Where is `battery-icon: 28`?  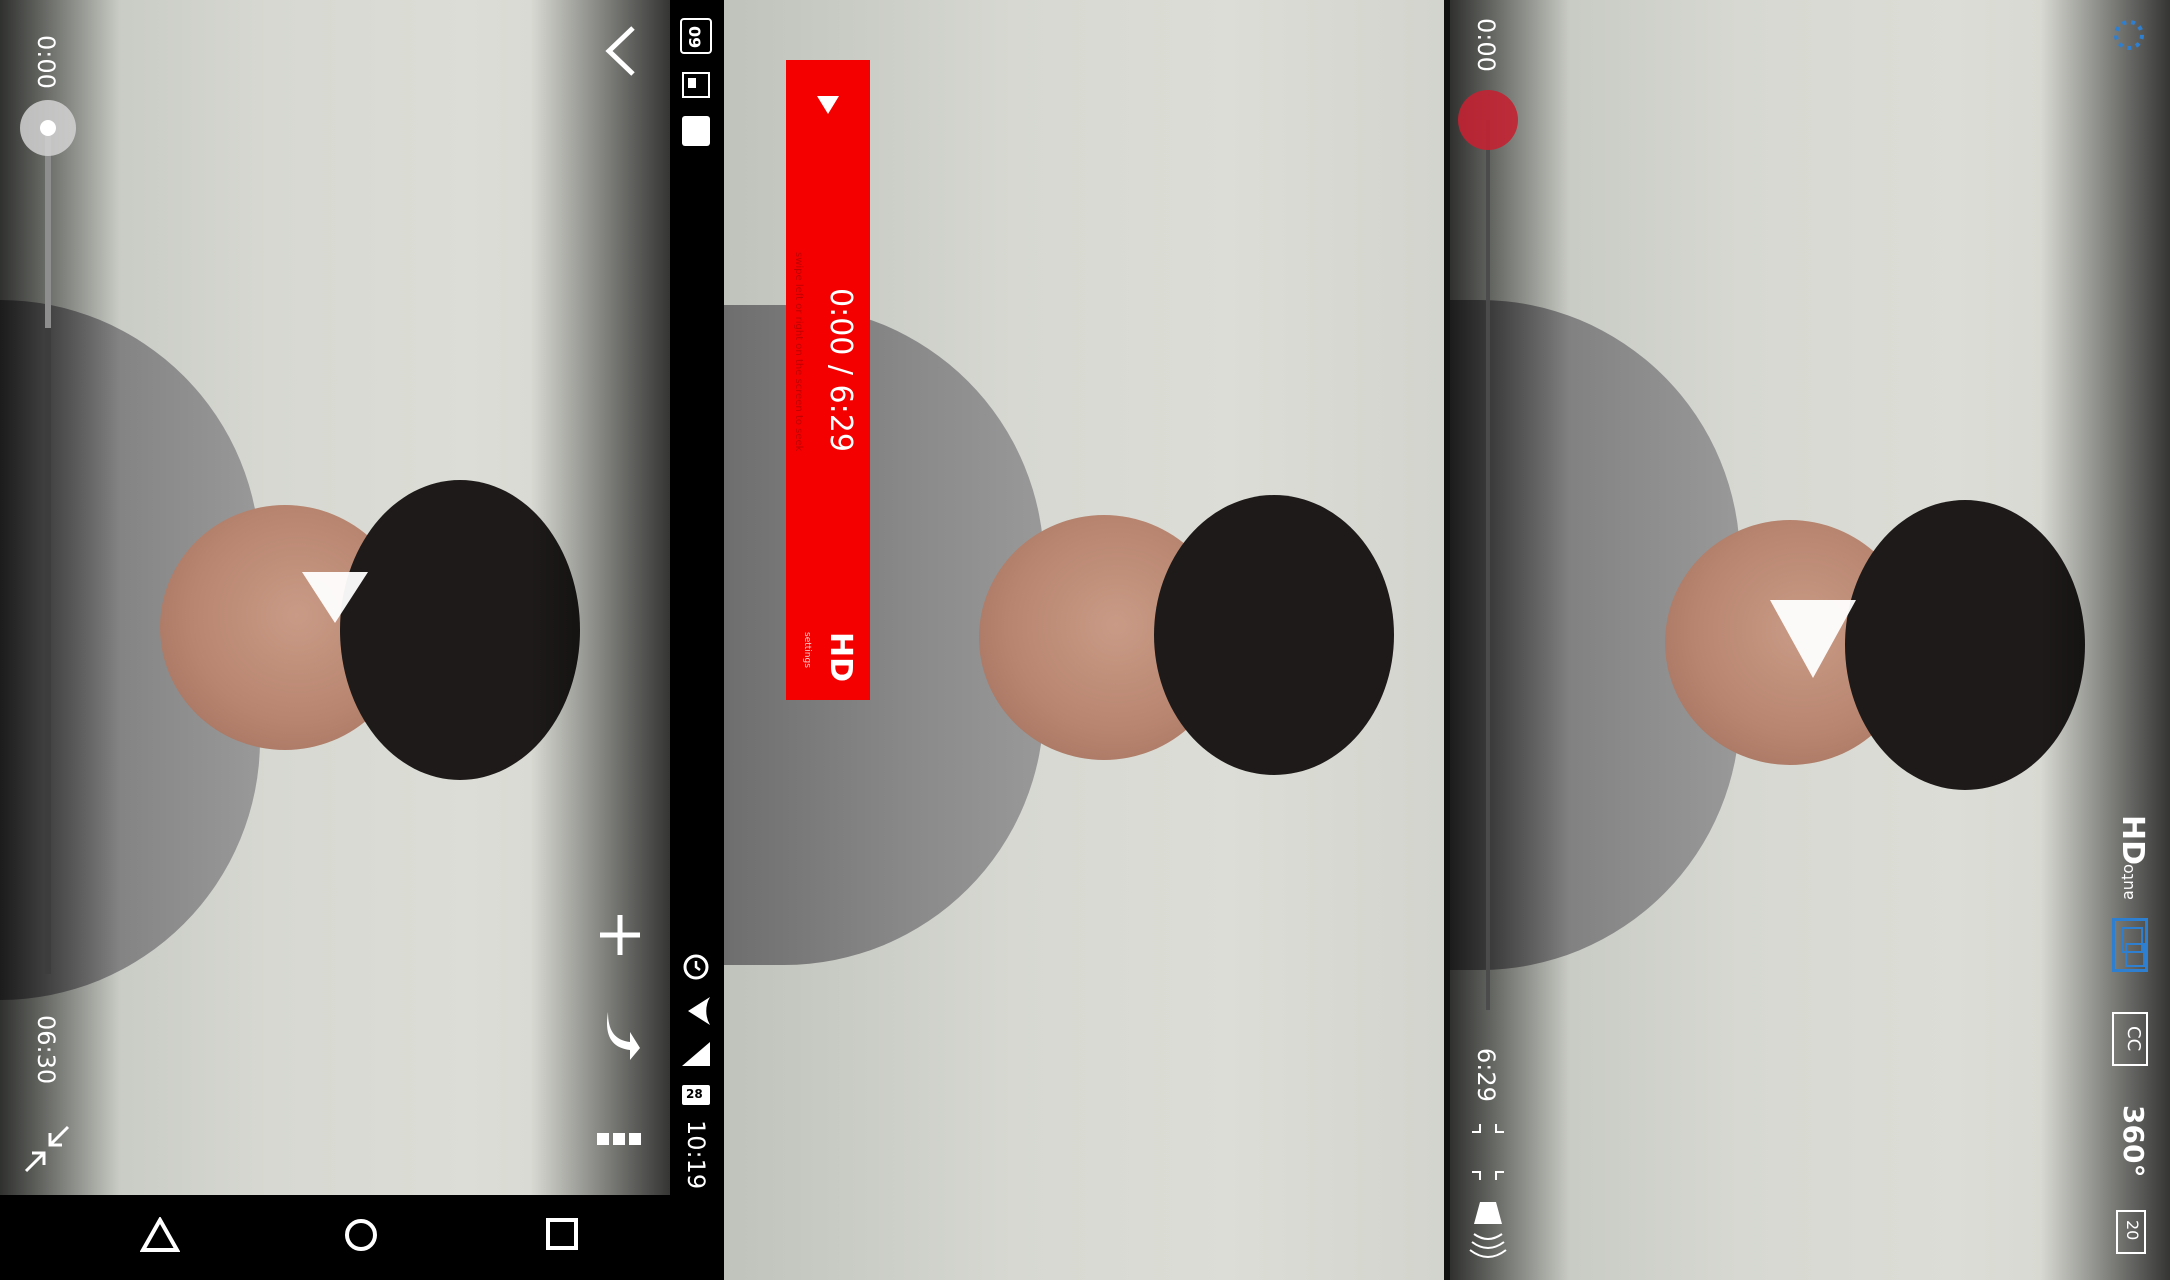 battery-icon: 28 is located at coordinates (696, 1095).